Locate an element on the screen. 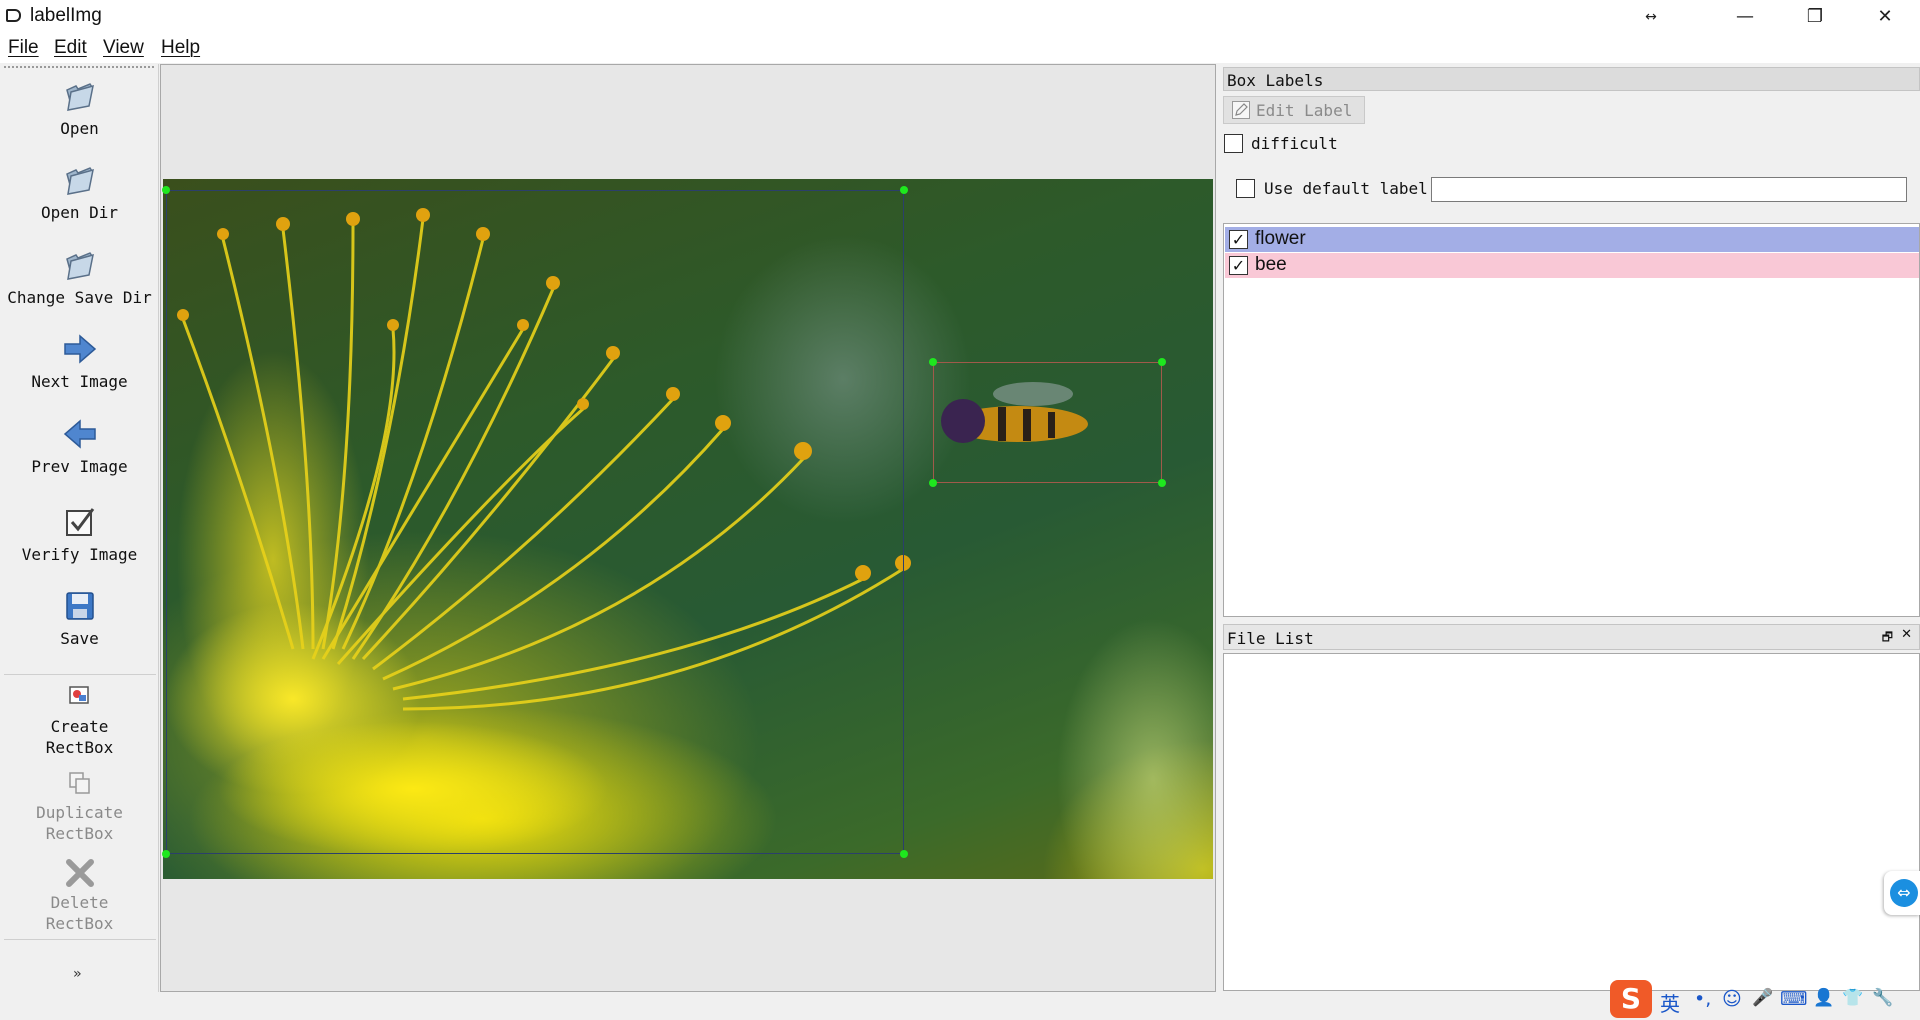  delete-rectbox-label-2: RectBox is located at coordinates (79, 923).